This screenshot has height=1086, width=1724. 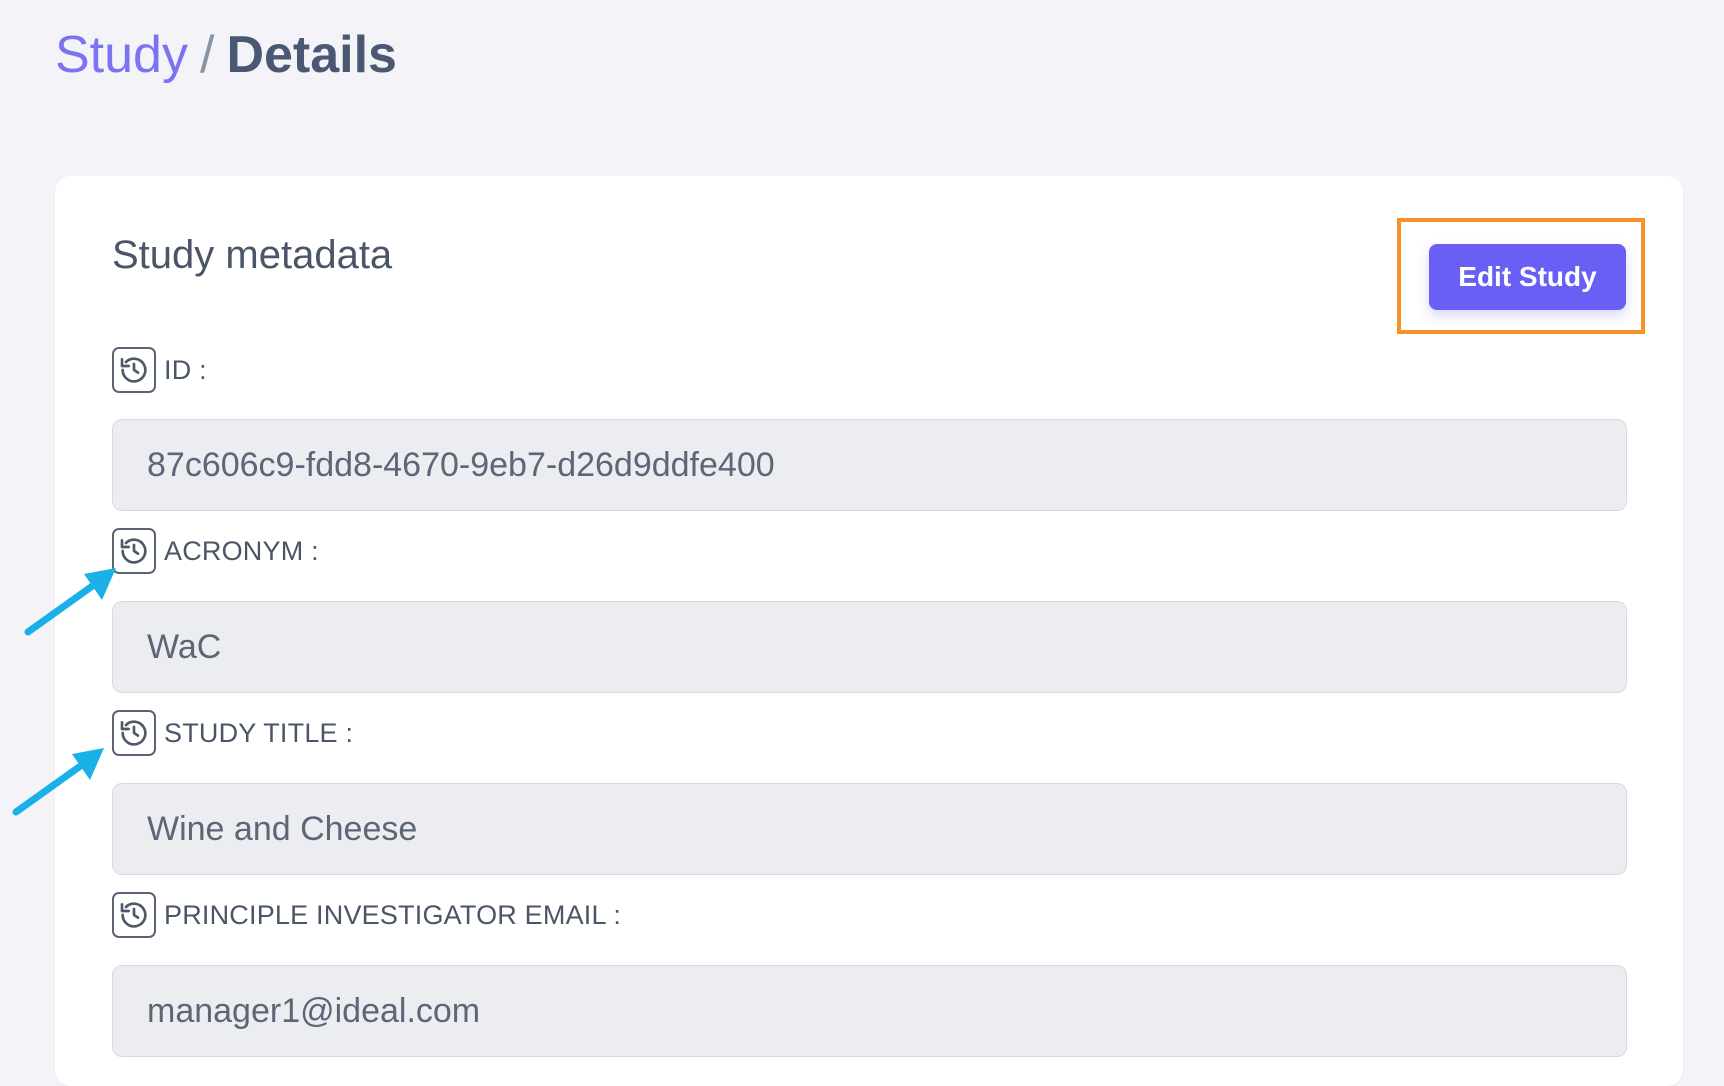 What do you see at coordinates (869, 829) in the screenshot?
I see `study-title-field` at bounding box center [869, 829].